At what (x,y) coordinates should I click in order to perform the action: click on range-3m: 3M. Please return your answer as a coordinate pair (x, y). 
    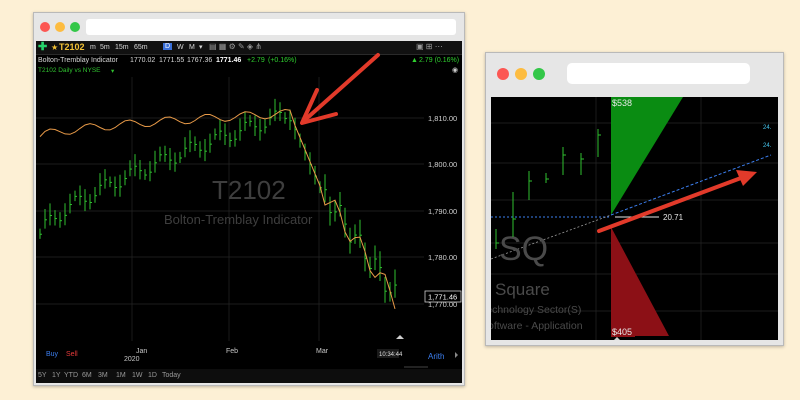
    Looking at the image, I should click on (103, 375).